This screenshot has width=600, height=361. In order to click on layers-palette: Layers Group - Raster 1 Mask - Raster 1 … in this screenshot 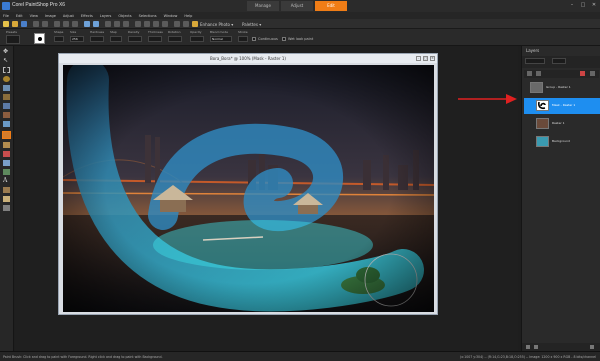, I will do `click(560, 198)`.